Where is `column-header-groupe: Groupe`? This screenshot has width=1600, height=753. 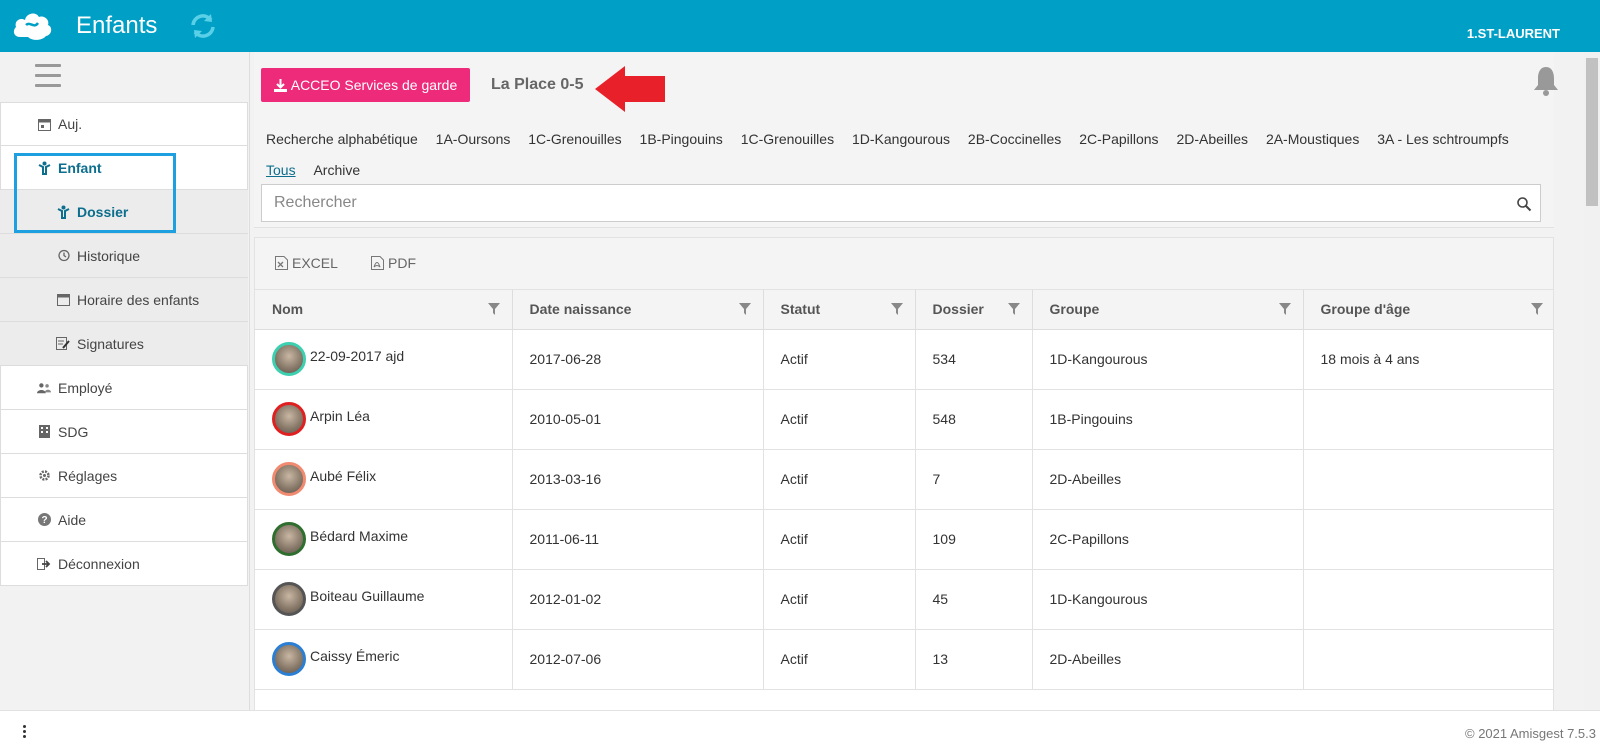 column-header-groupe: Groupe is located at coordinates (1168, 310).